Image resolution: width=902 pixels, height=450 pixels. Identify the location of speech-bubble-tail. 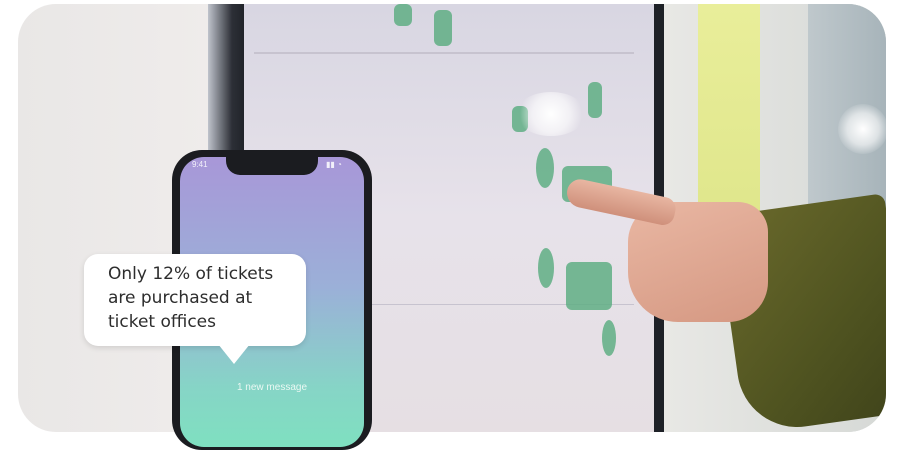
(234, 354).